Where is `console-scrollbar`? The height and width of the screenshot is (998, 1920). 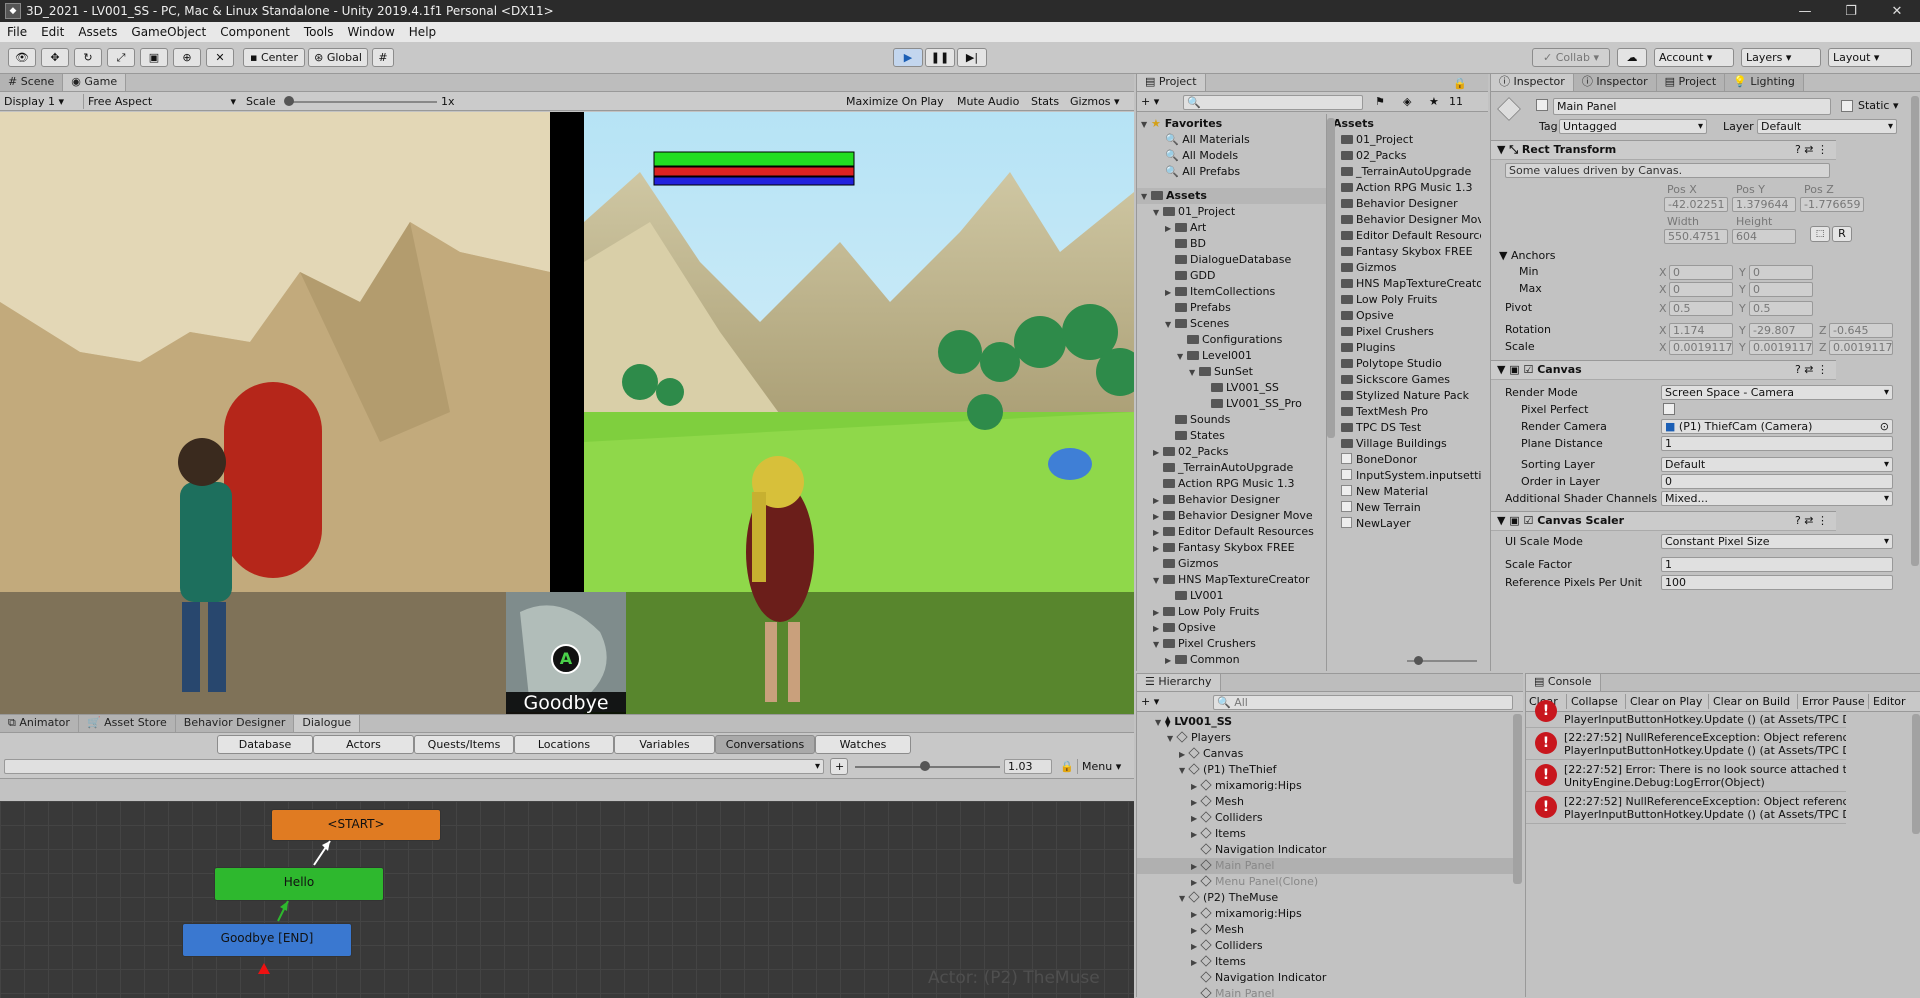
console-scrollbar is located at coordinates (1916, 774).